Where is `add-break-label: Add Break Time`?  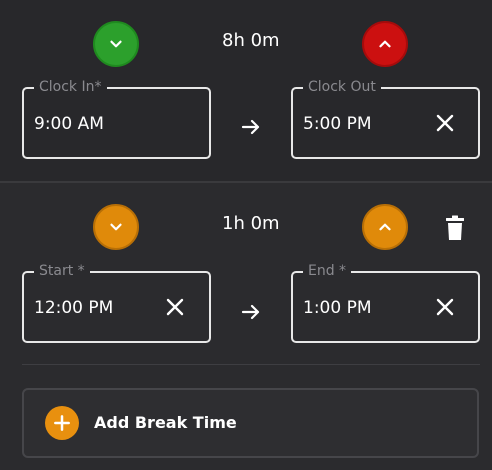
add-break-label: Add Break Time is located at coordinates (165, 422).